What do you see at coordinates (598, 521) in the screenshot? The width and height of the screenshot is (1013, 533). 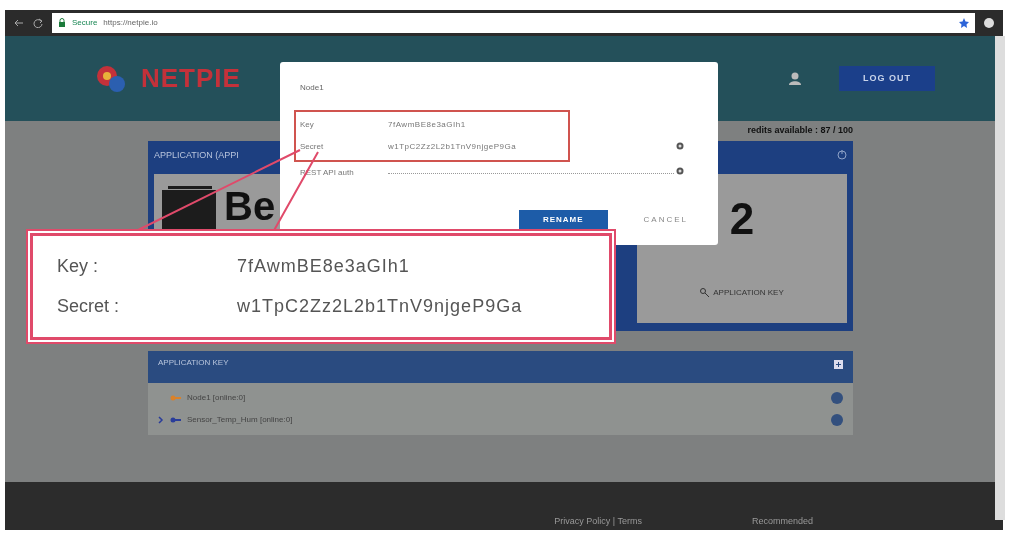 I see `footer-links: Privacy Policy | Terms` at bounding box center [598, 521].